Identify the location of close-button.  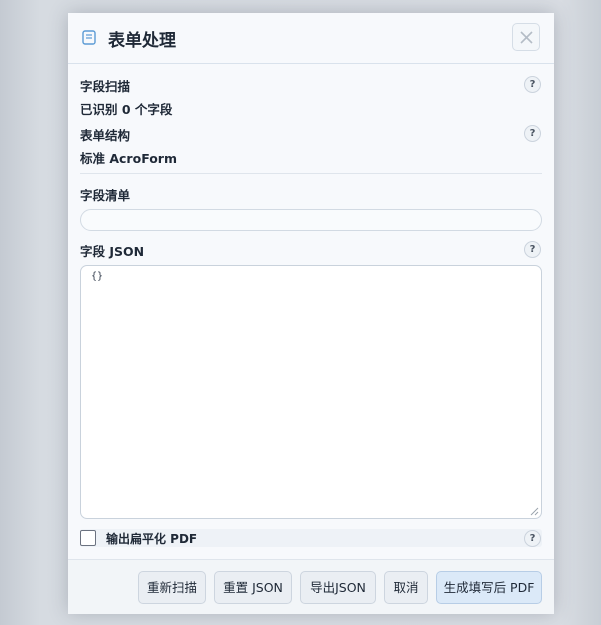
(526, 37).